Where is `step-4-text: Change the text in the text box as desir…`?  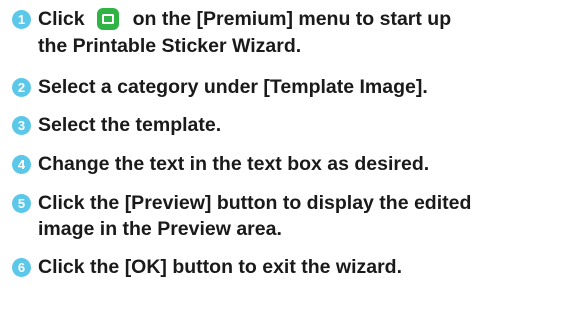
step-4-text: Change the text in the text box as desir… is located at coordinates (234, 164).